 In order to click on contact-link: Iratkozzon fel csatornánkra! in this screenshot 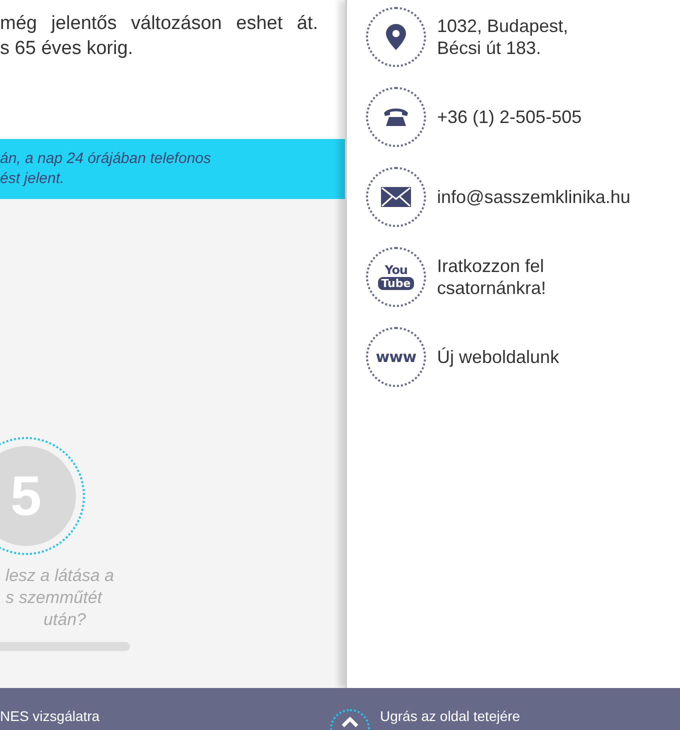, I will do `click(491, 277)`.